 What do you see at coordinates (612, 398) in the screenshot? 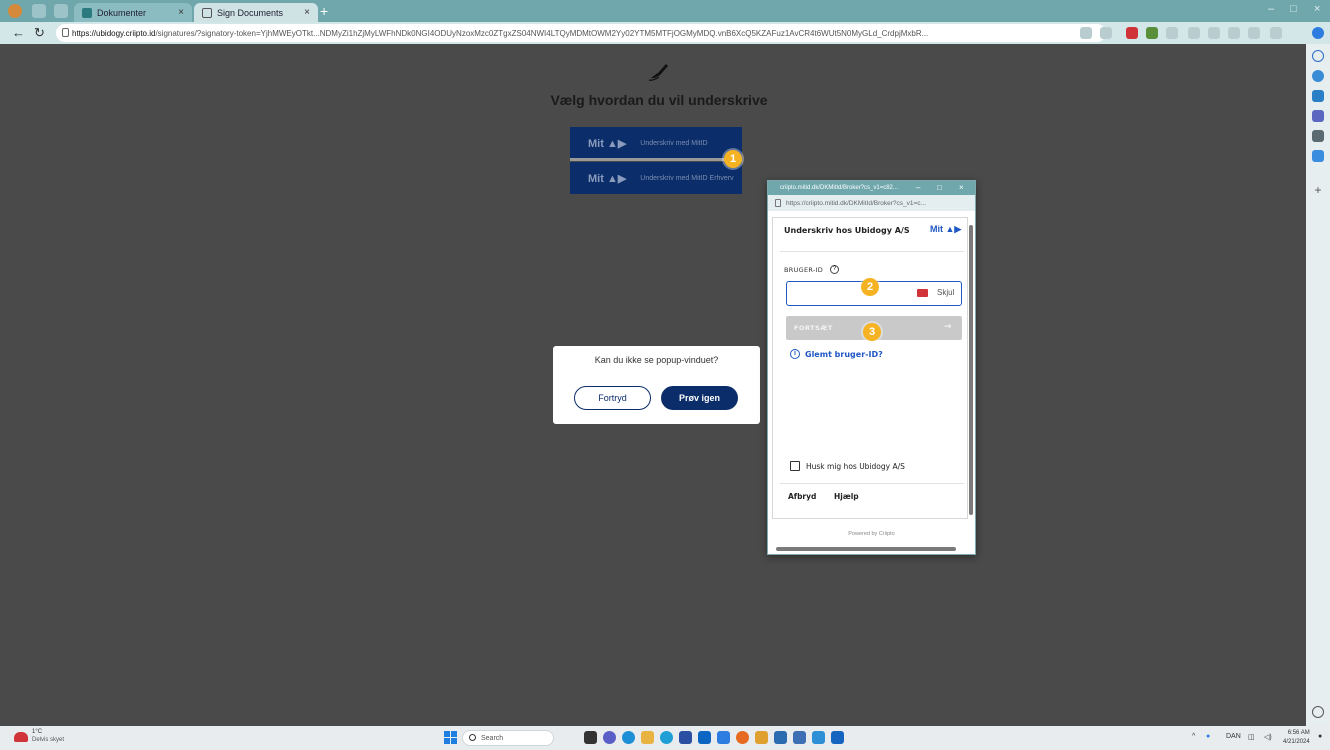
I see `cancel-button: Fortryd` at bounding box center [612, 398].